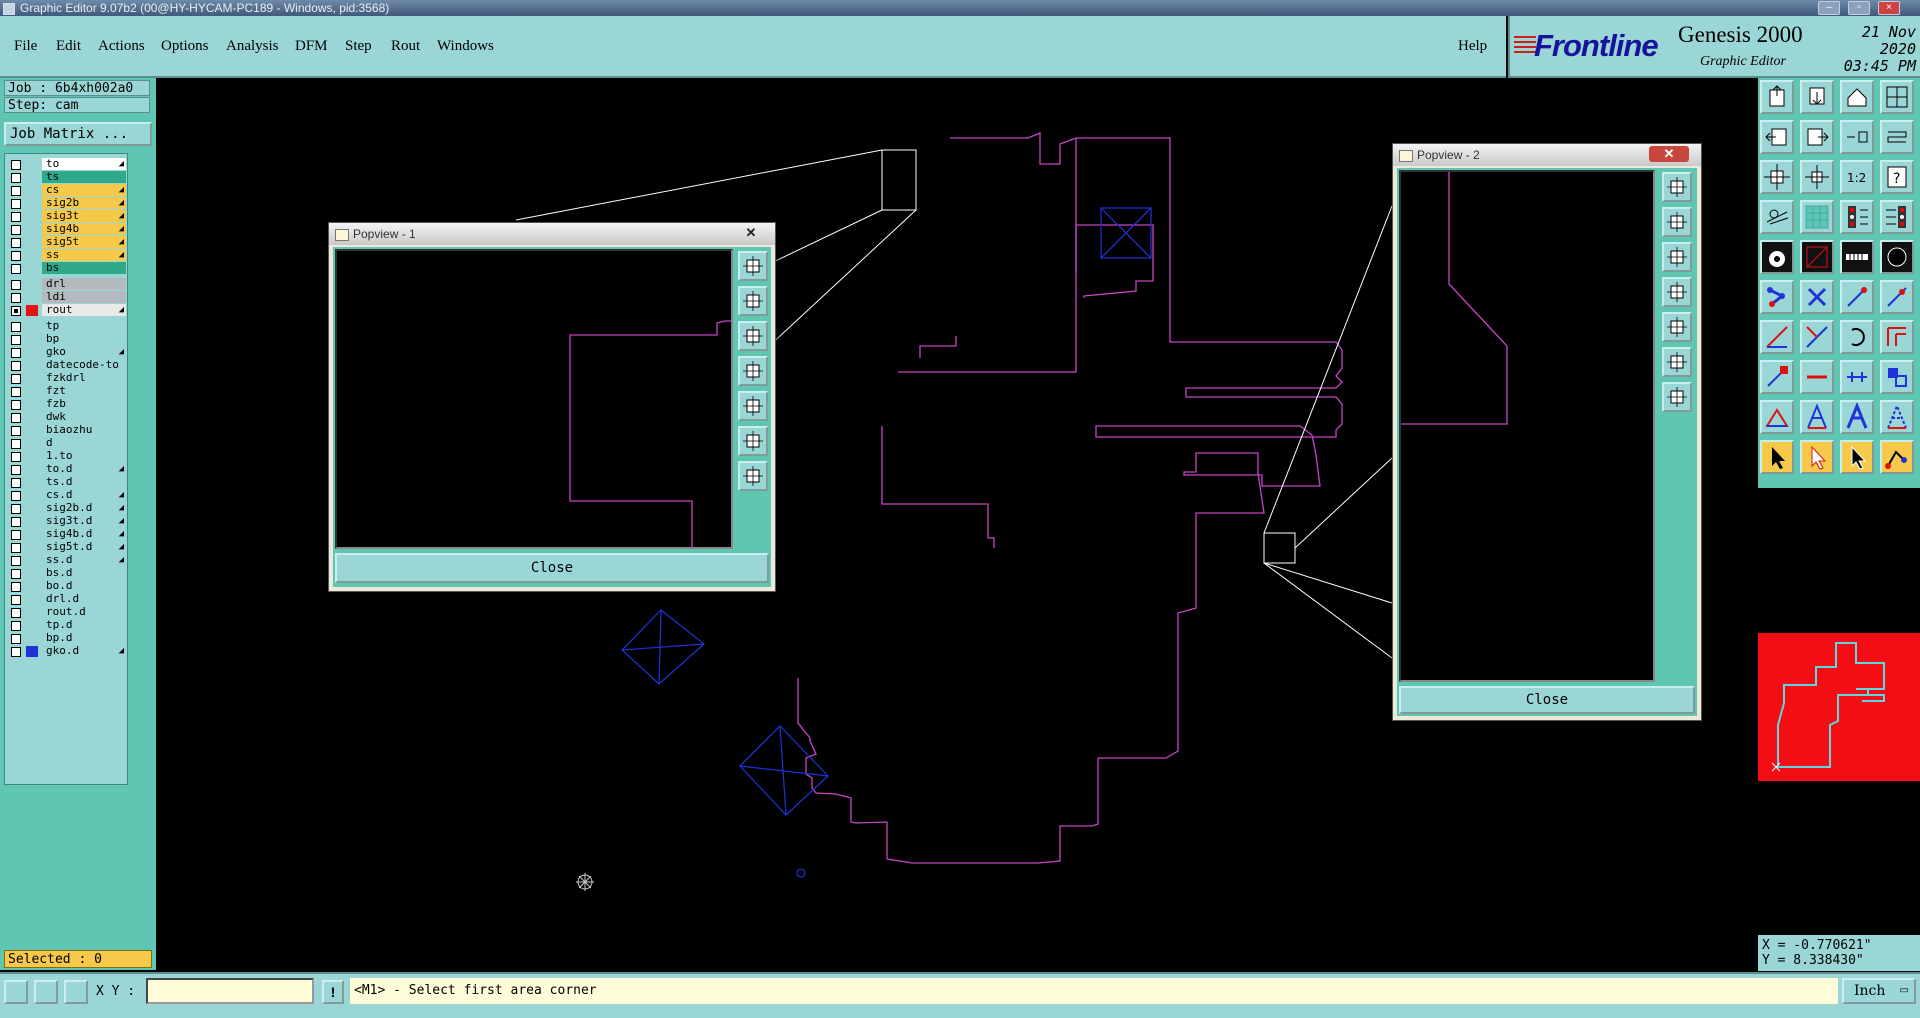 The image size is (1920, 1018). Describe the element at coordinates (1897, 97) in the screenshot. I see `window-split-icon` at that location.